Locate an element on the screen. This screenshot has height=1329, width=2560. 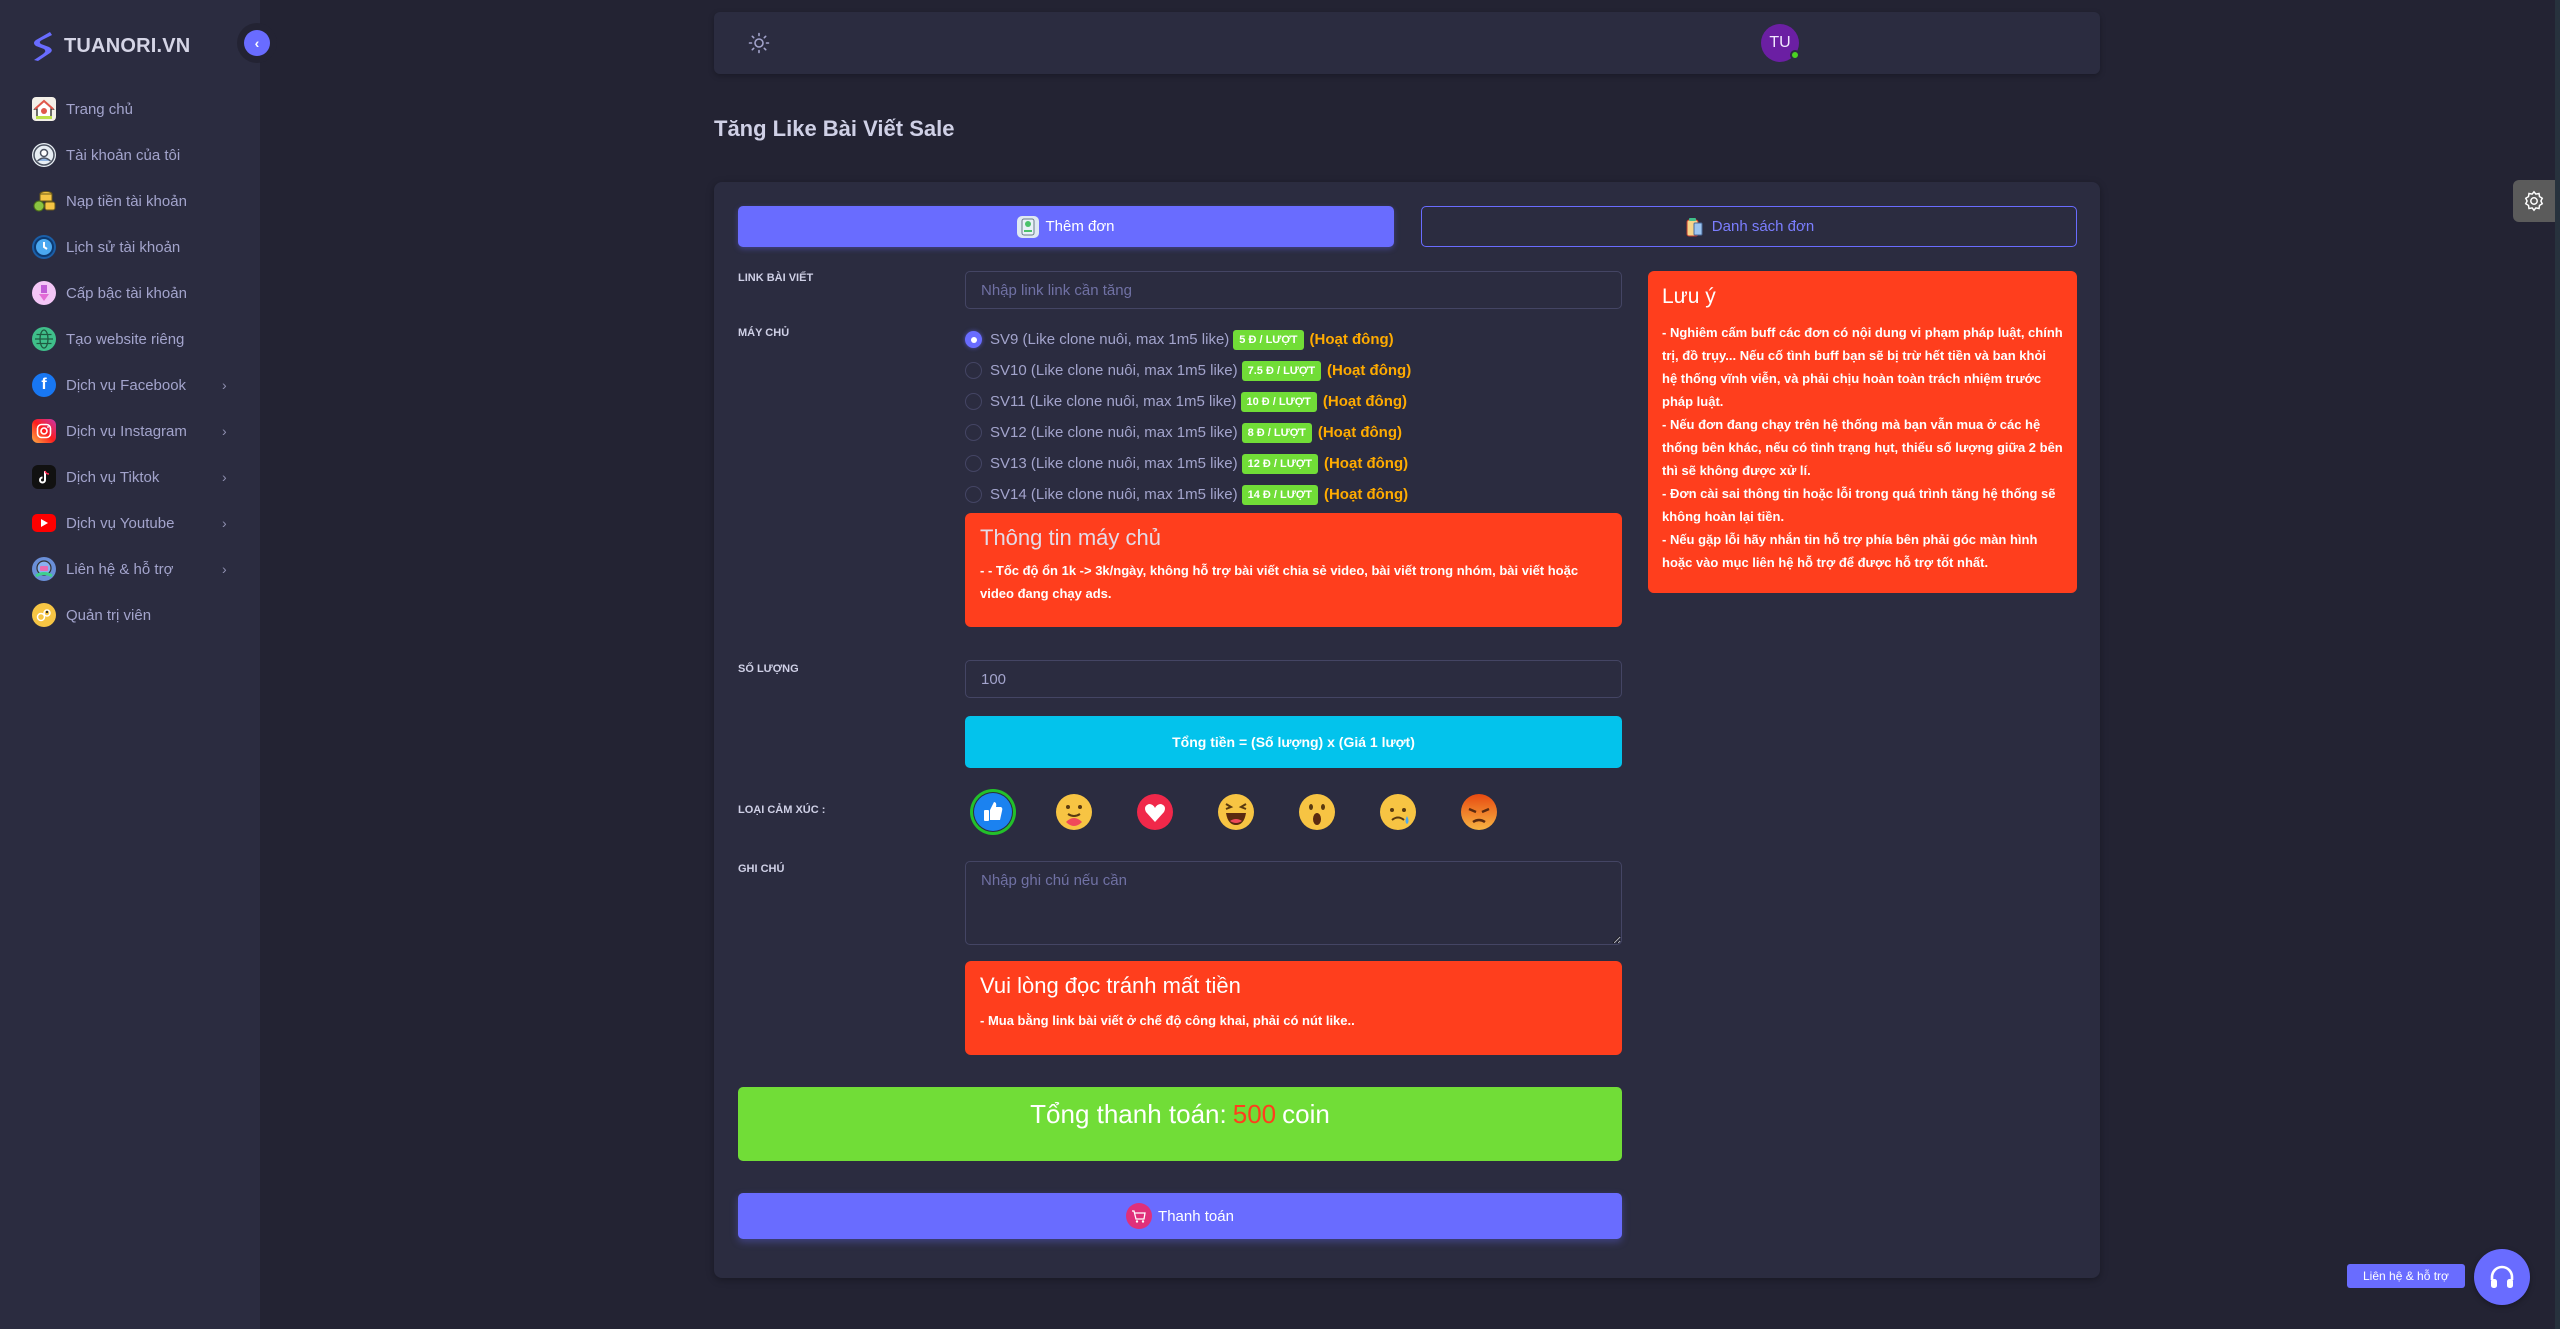
care-reaction-icon is located at coordinates (1074, 812).